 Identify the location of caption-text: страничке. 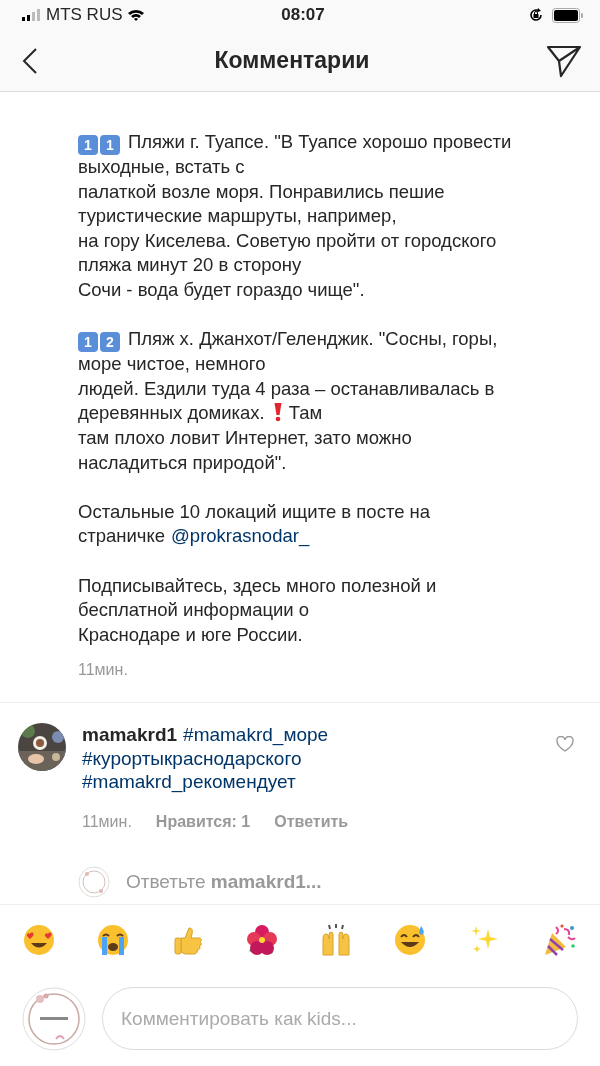
(122, 536).